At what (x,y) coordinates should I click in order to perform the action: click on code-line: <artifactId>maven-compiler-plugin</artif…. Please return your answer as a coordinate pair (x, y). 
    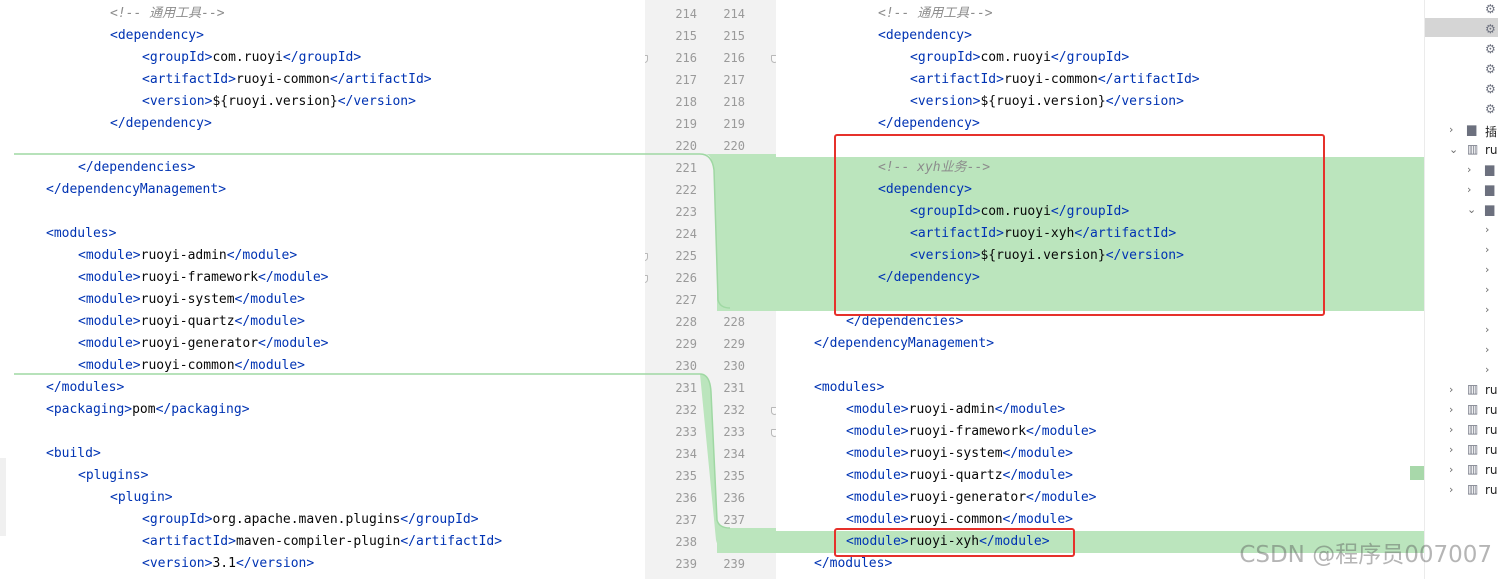
    Looking at the image, I should click on (393, 542).